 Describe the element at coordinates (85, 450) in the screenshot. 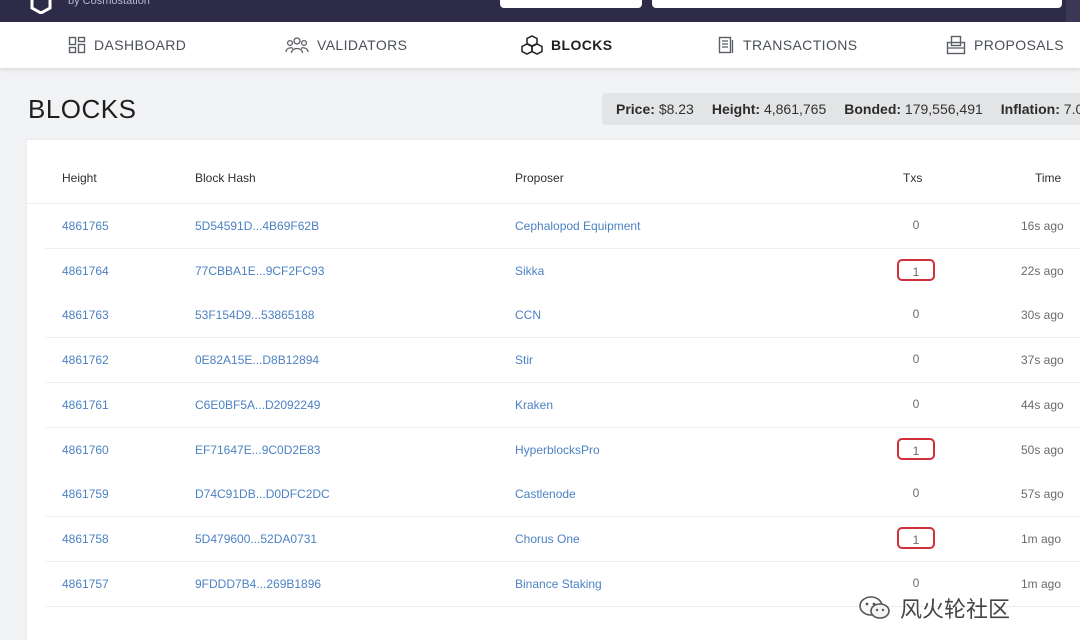

I see `block-height-link: 4861760` at that location.